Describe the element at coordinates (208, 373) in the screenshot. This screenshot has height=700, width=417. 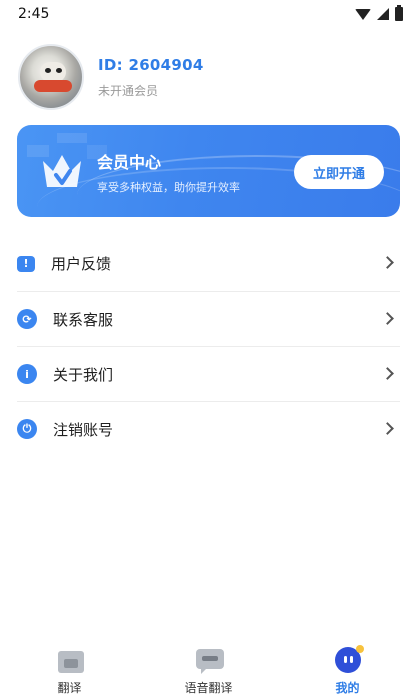
I see `menu-item-about: i 关于我们` at that location.